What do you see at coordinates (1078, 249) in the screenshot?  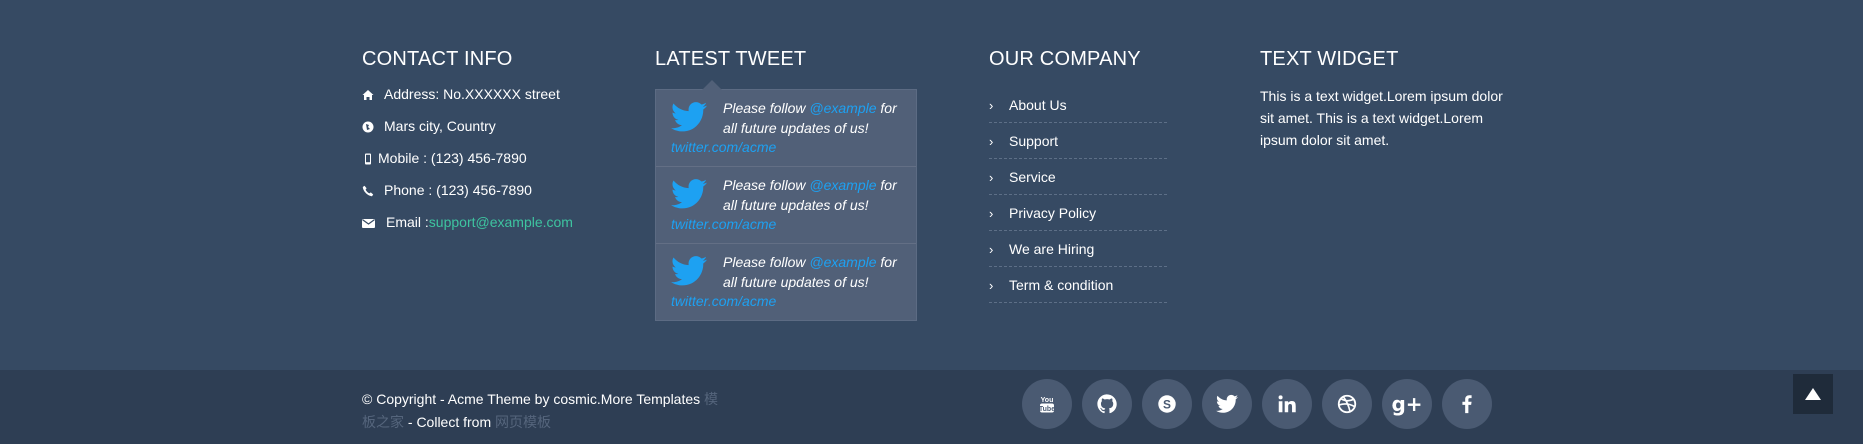 I see `company-link-hiring: › We are Hiring` at bounding box center [1078, 249].